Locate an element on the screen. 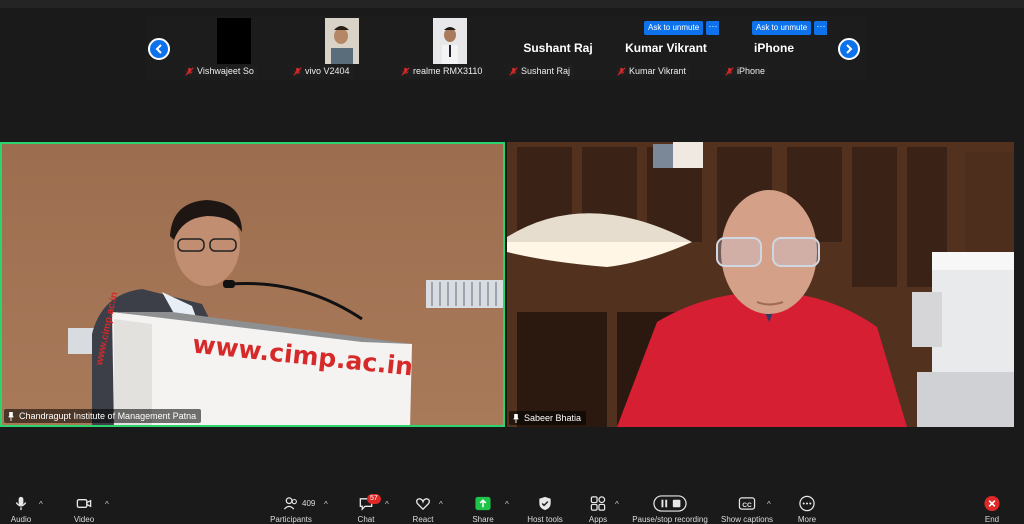 Image resolution: width=1024 pixels, height=524 pixels. chevron-left-icon is located at coordinates (158, 49).